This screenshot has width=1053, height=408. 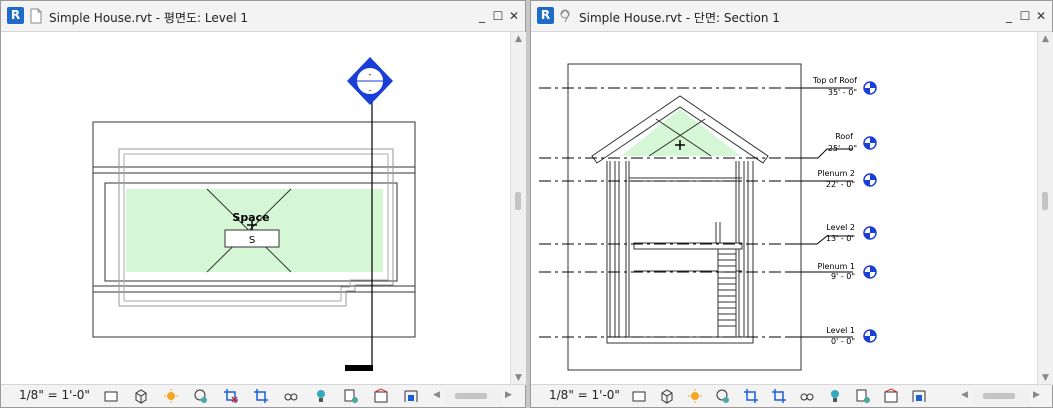 What do you see at coordinates (359, 368) in the screenshot?
I see `section-tail` at bounding box center [359, 368].